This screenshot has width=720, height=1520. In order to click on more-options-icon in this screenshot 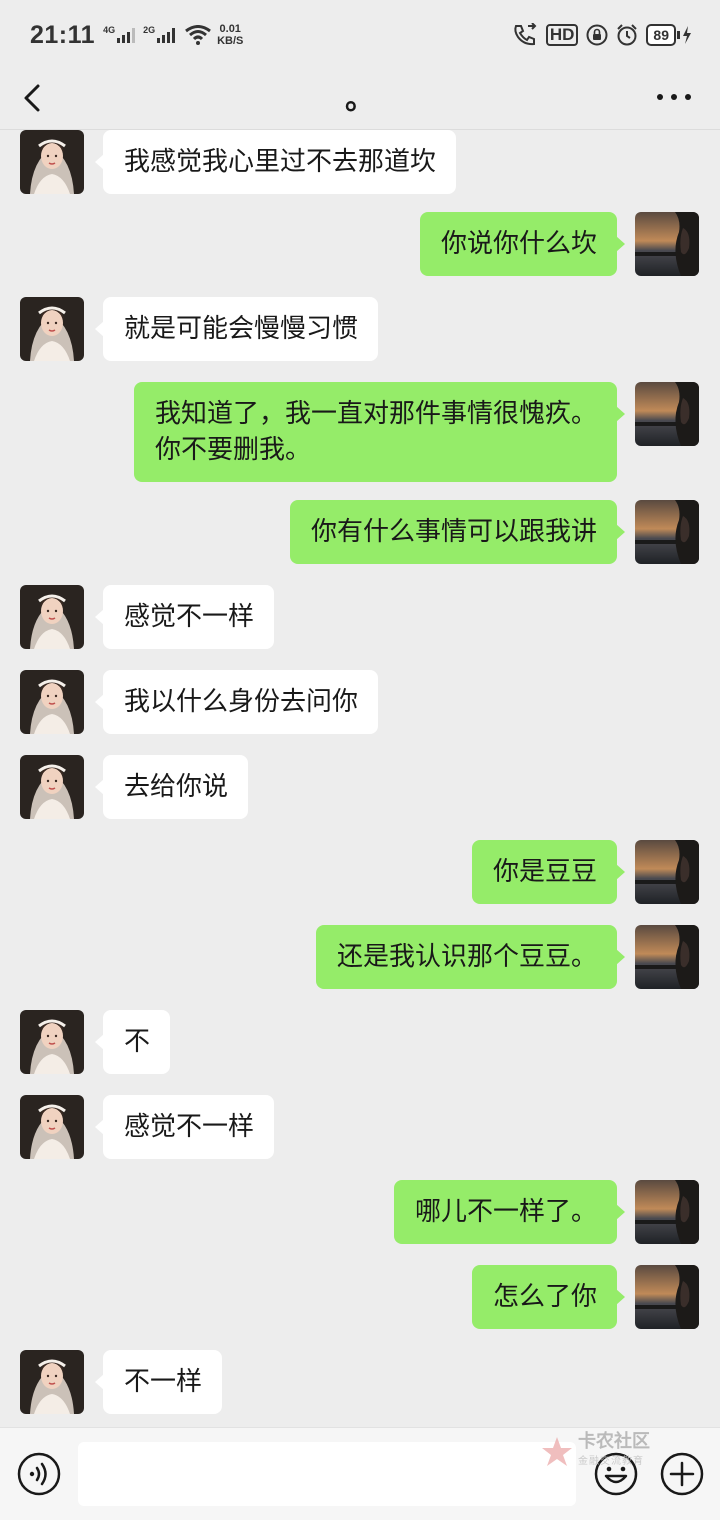, I will do `click(674, 97)`.